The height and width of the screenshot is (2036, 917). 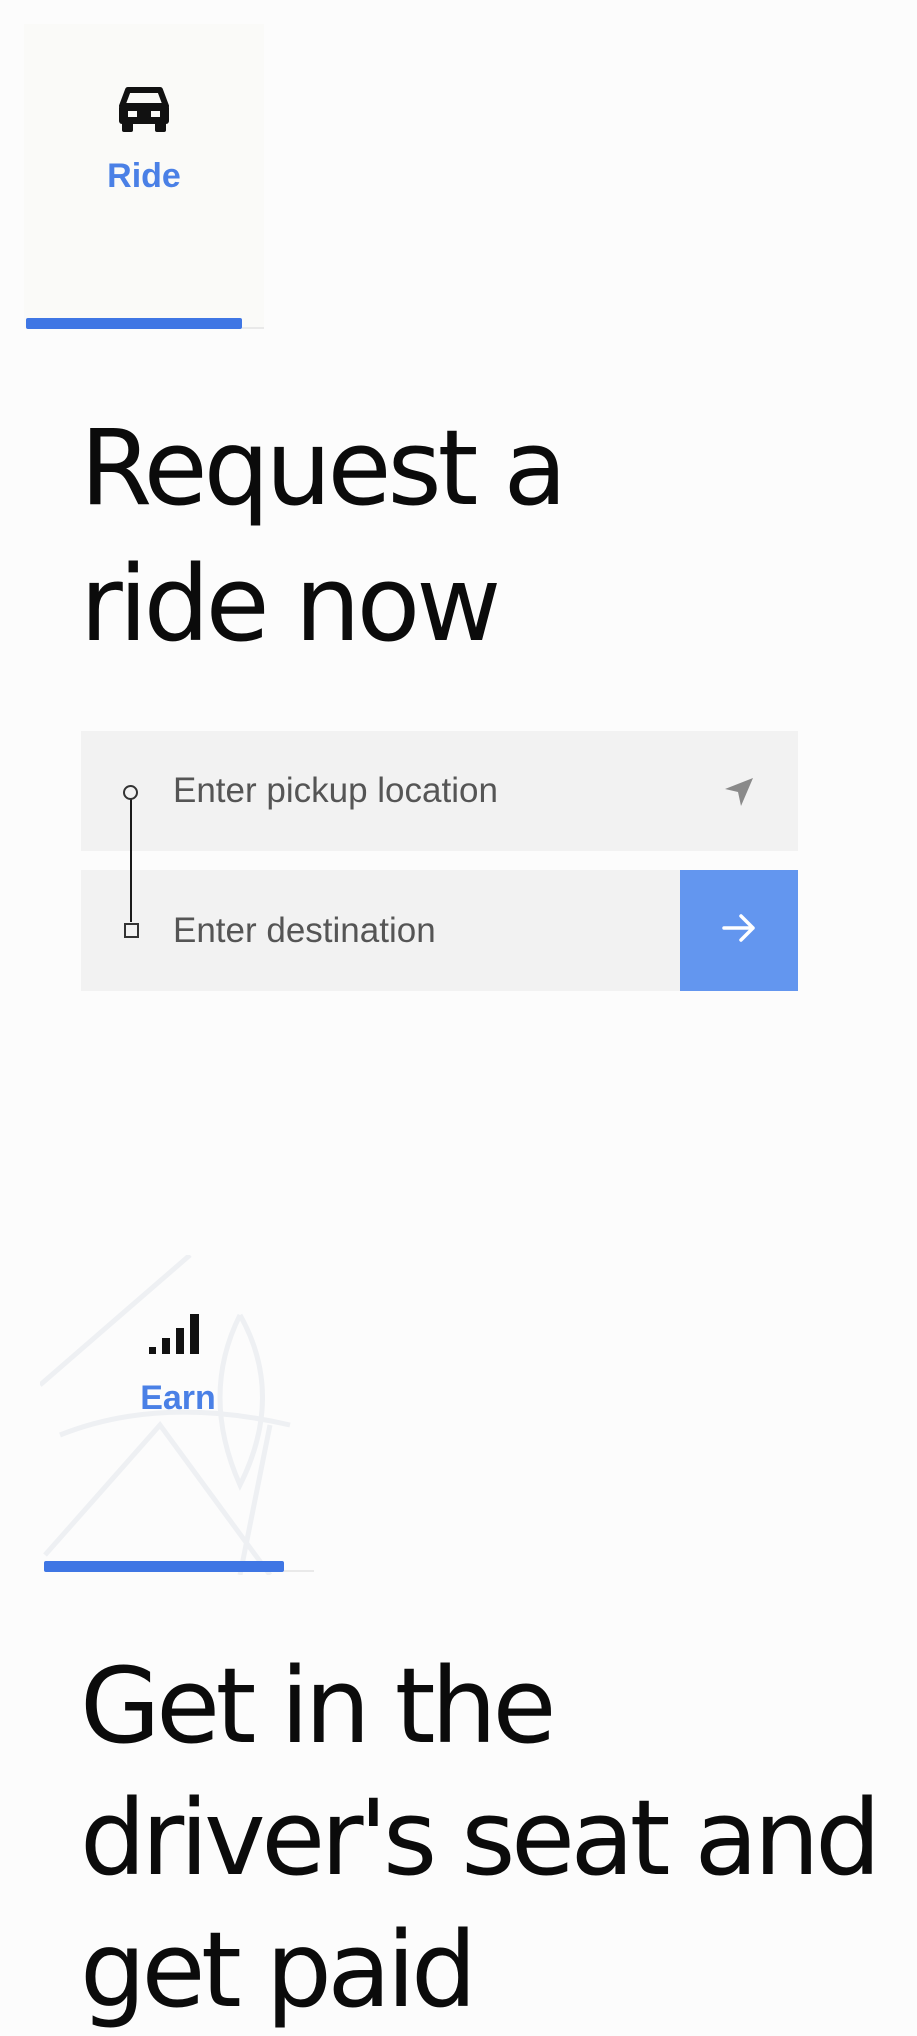 I want to click on tab-earn-label: Earn, so click(x=178, y=1398).